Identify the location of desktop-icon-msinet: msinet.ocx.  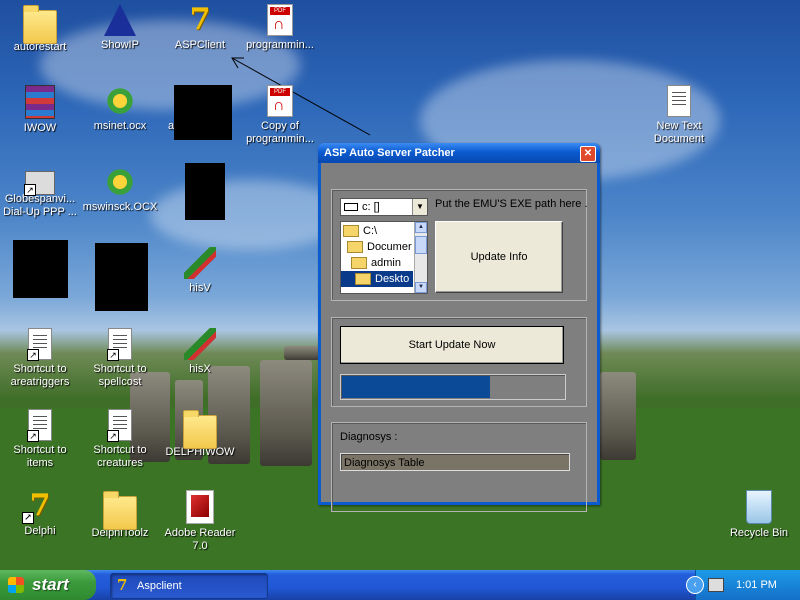
(120, 109).